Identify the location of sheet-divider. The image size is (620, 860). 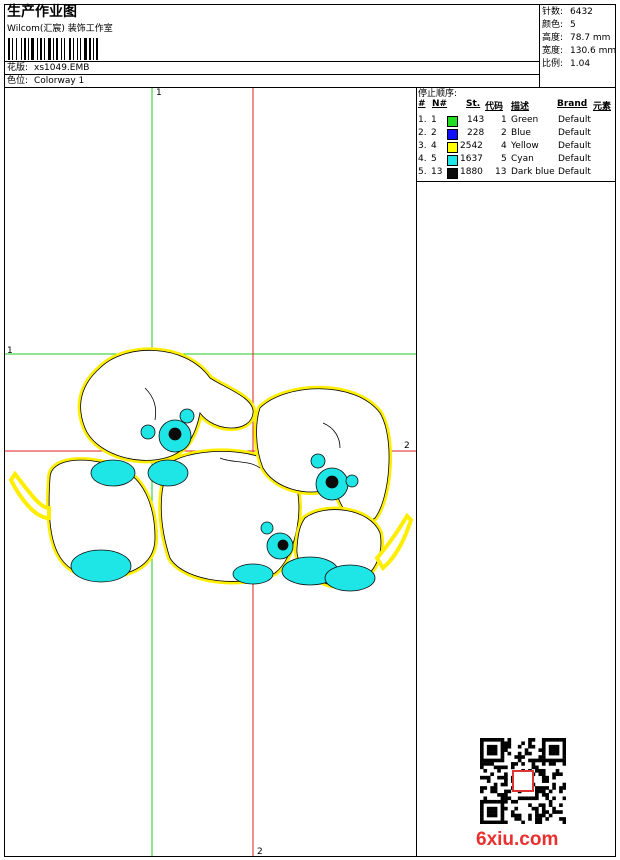
(416, 472).